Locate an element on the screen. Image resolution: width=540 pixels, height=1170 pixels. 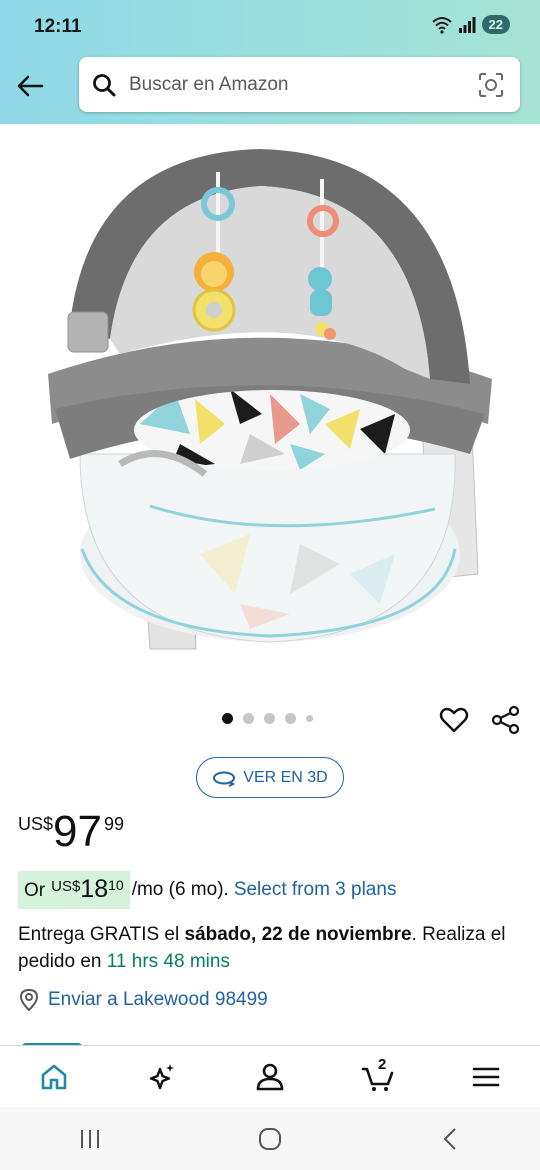
nav-rufus is located at coordinates (162, 1076).